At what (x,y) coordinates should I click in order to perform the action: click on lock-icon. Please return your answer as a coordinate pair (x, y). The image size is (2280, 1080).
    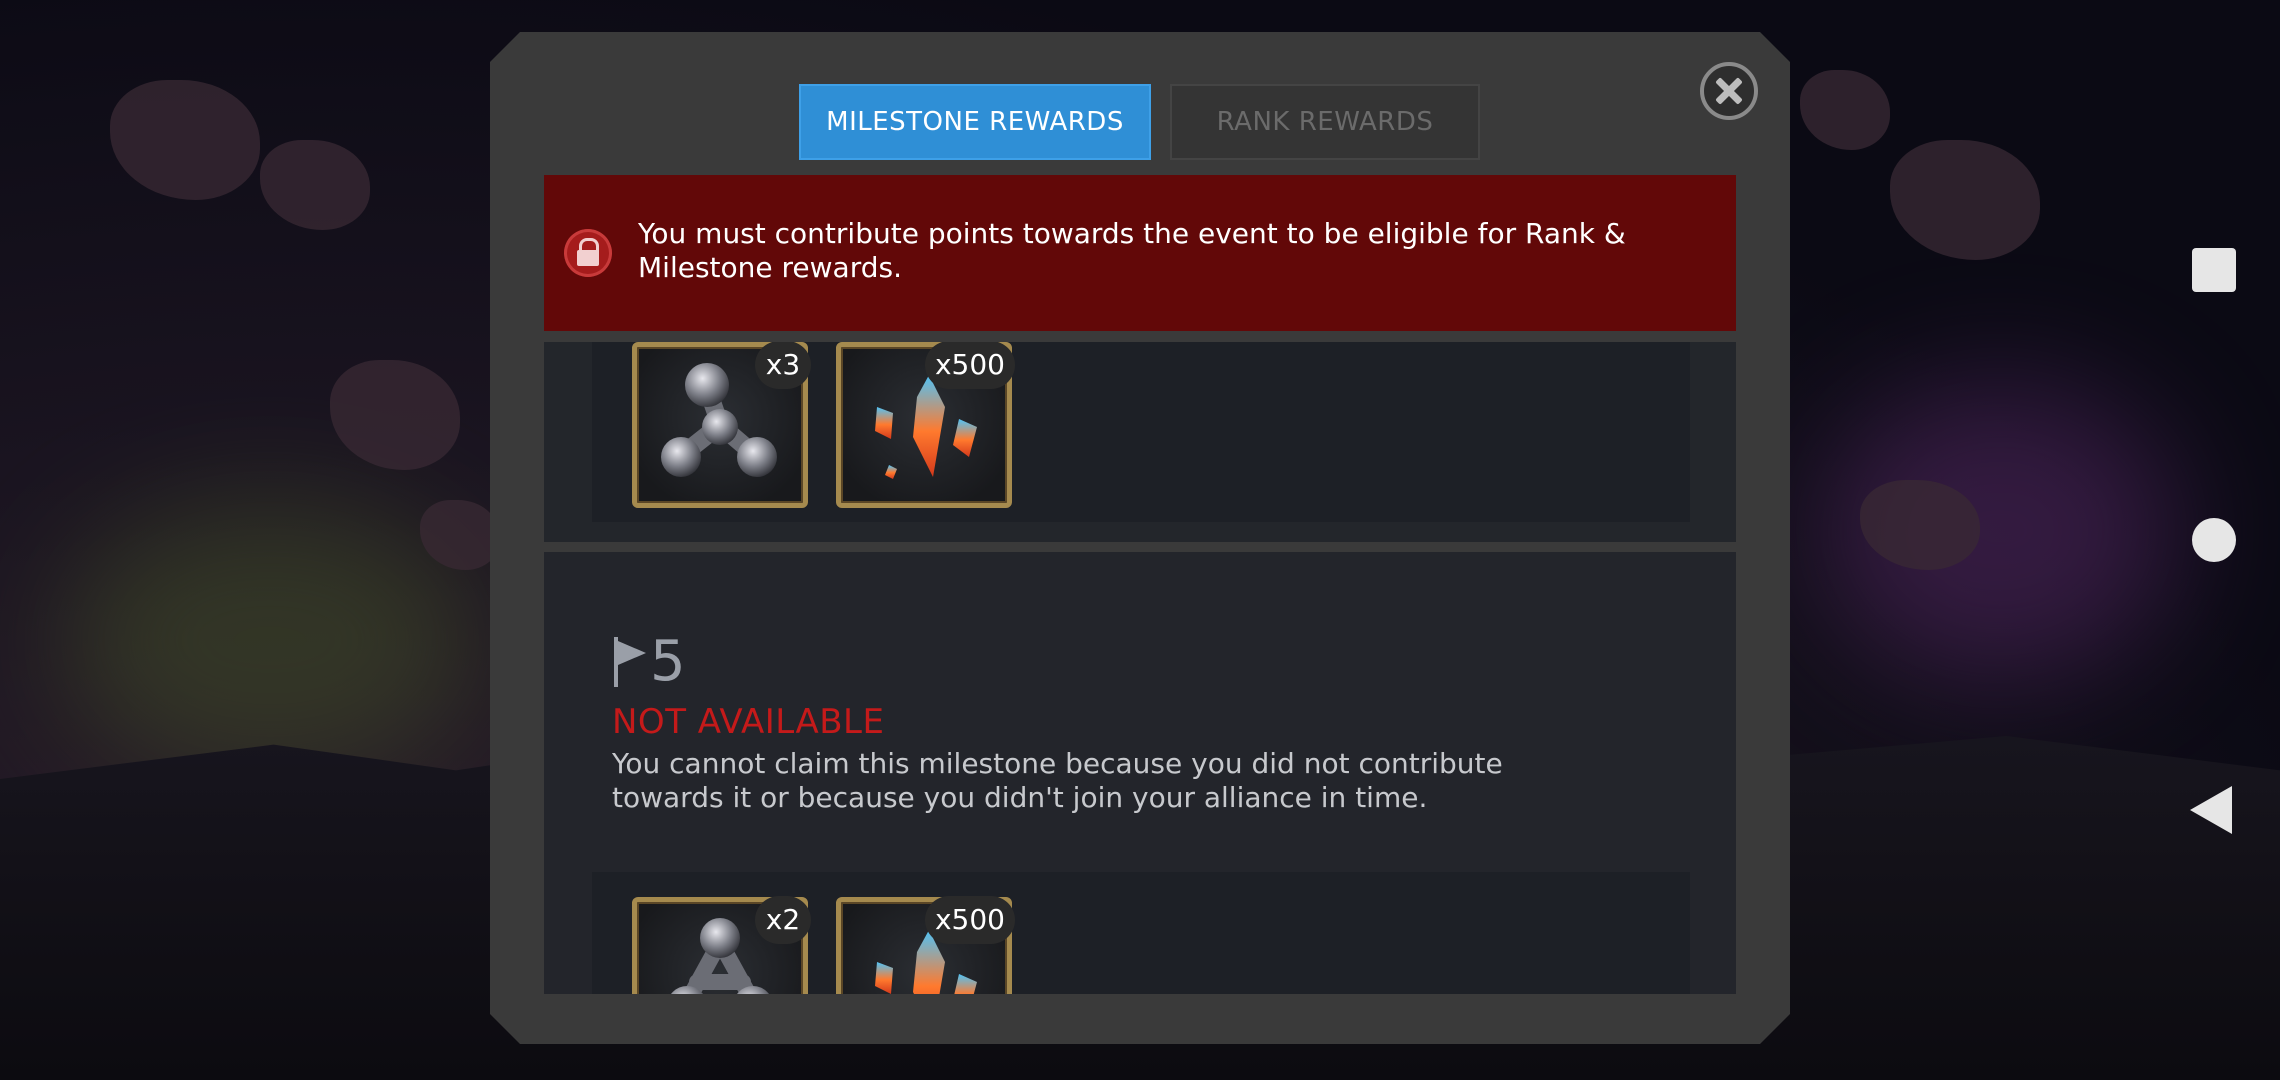
    Looking at the image, I should click on (588, 253).